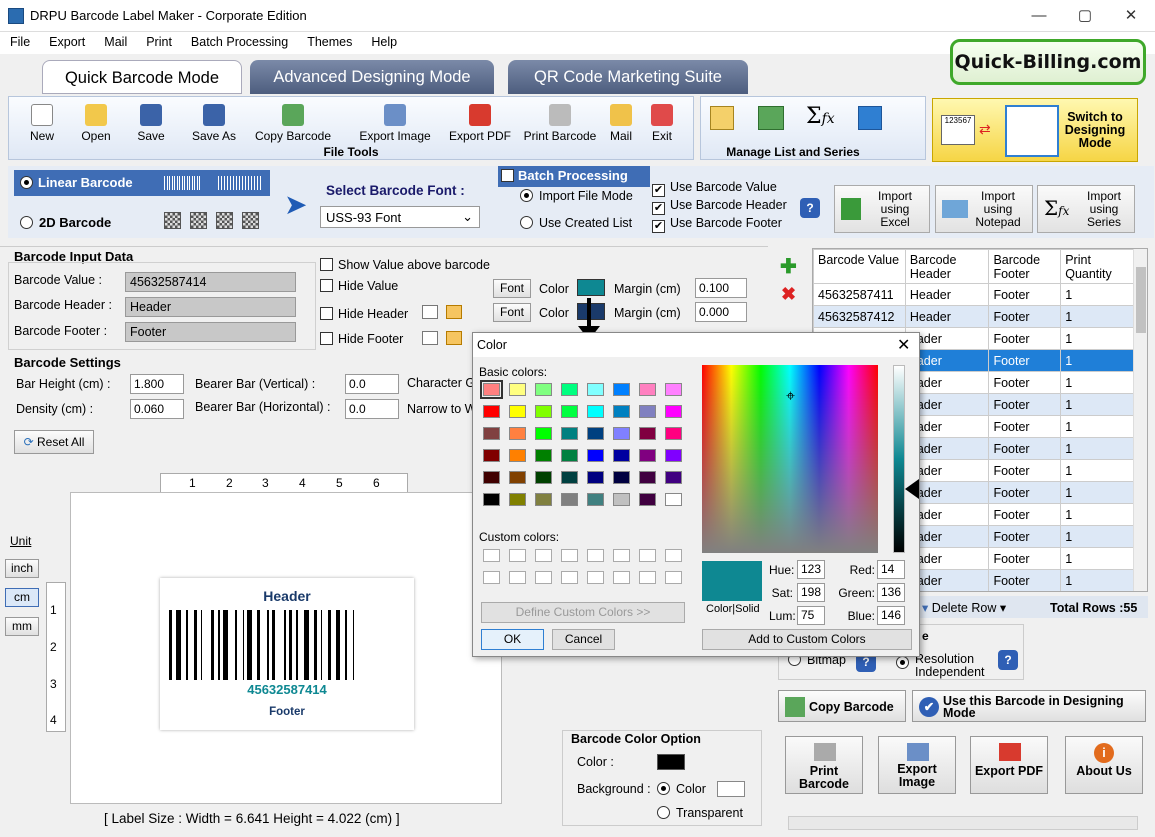  What do you see at coordinates (454, 312) in the screenshot?
I see `align-center-icon` at bounding box center [454, 312].